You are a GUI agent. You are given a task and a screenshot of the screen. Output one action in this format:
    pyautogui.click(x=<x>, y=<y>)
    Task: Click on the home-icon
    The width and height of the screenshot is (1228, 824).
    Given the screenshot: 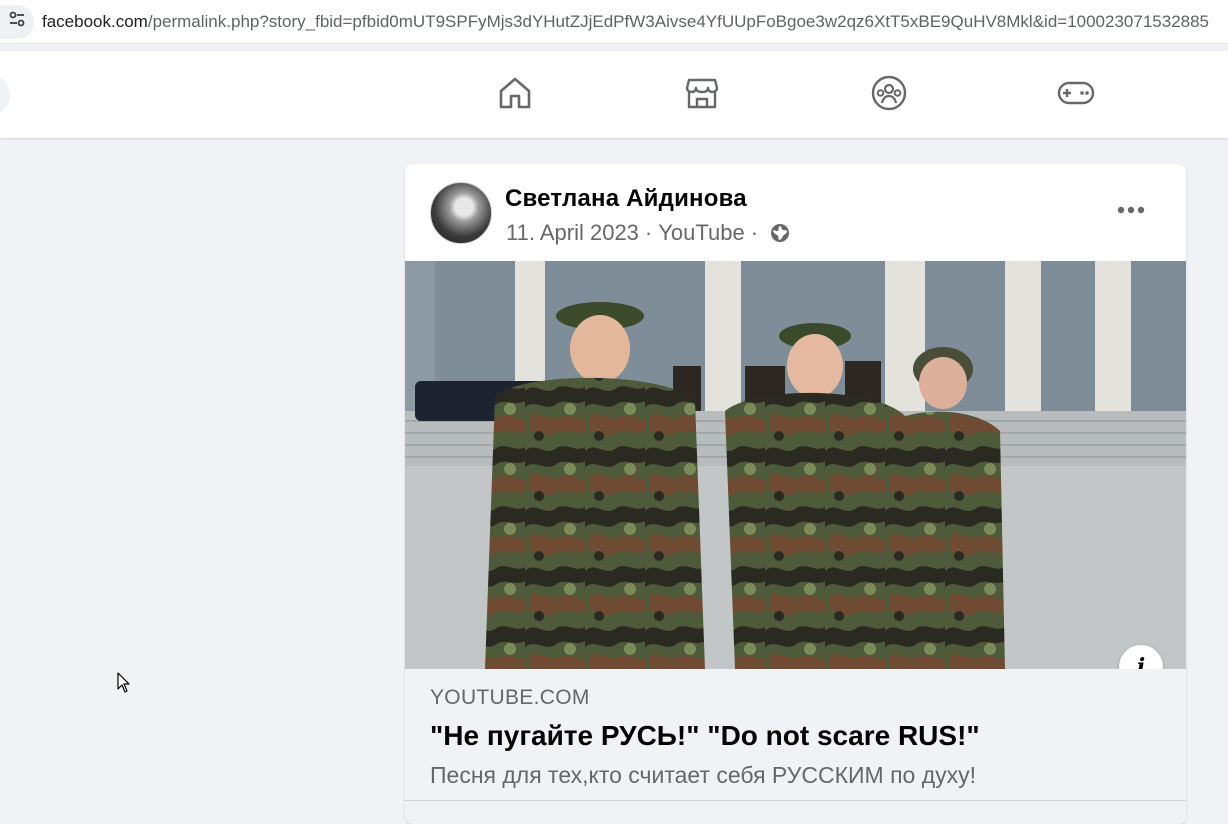 What is the action you would take?
    pyautogui.click(x=515, y=95)
    